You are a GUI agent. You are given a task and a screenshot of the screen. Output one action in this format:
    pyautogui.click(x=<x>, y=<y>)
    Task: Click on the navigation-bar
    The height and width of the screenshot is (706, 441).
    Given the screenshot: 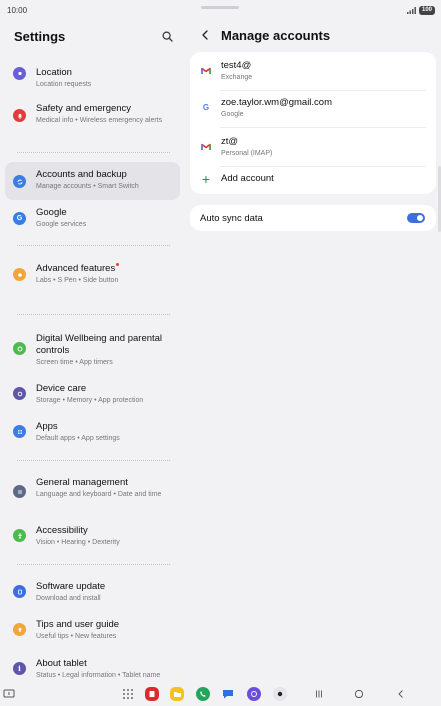 What is the action you would take?
    pyautogui.click(x=220, y=695)
    